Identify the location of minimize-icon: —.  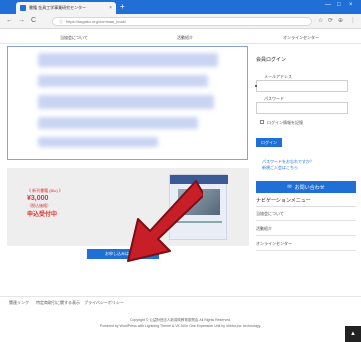
(328, 5).